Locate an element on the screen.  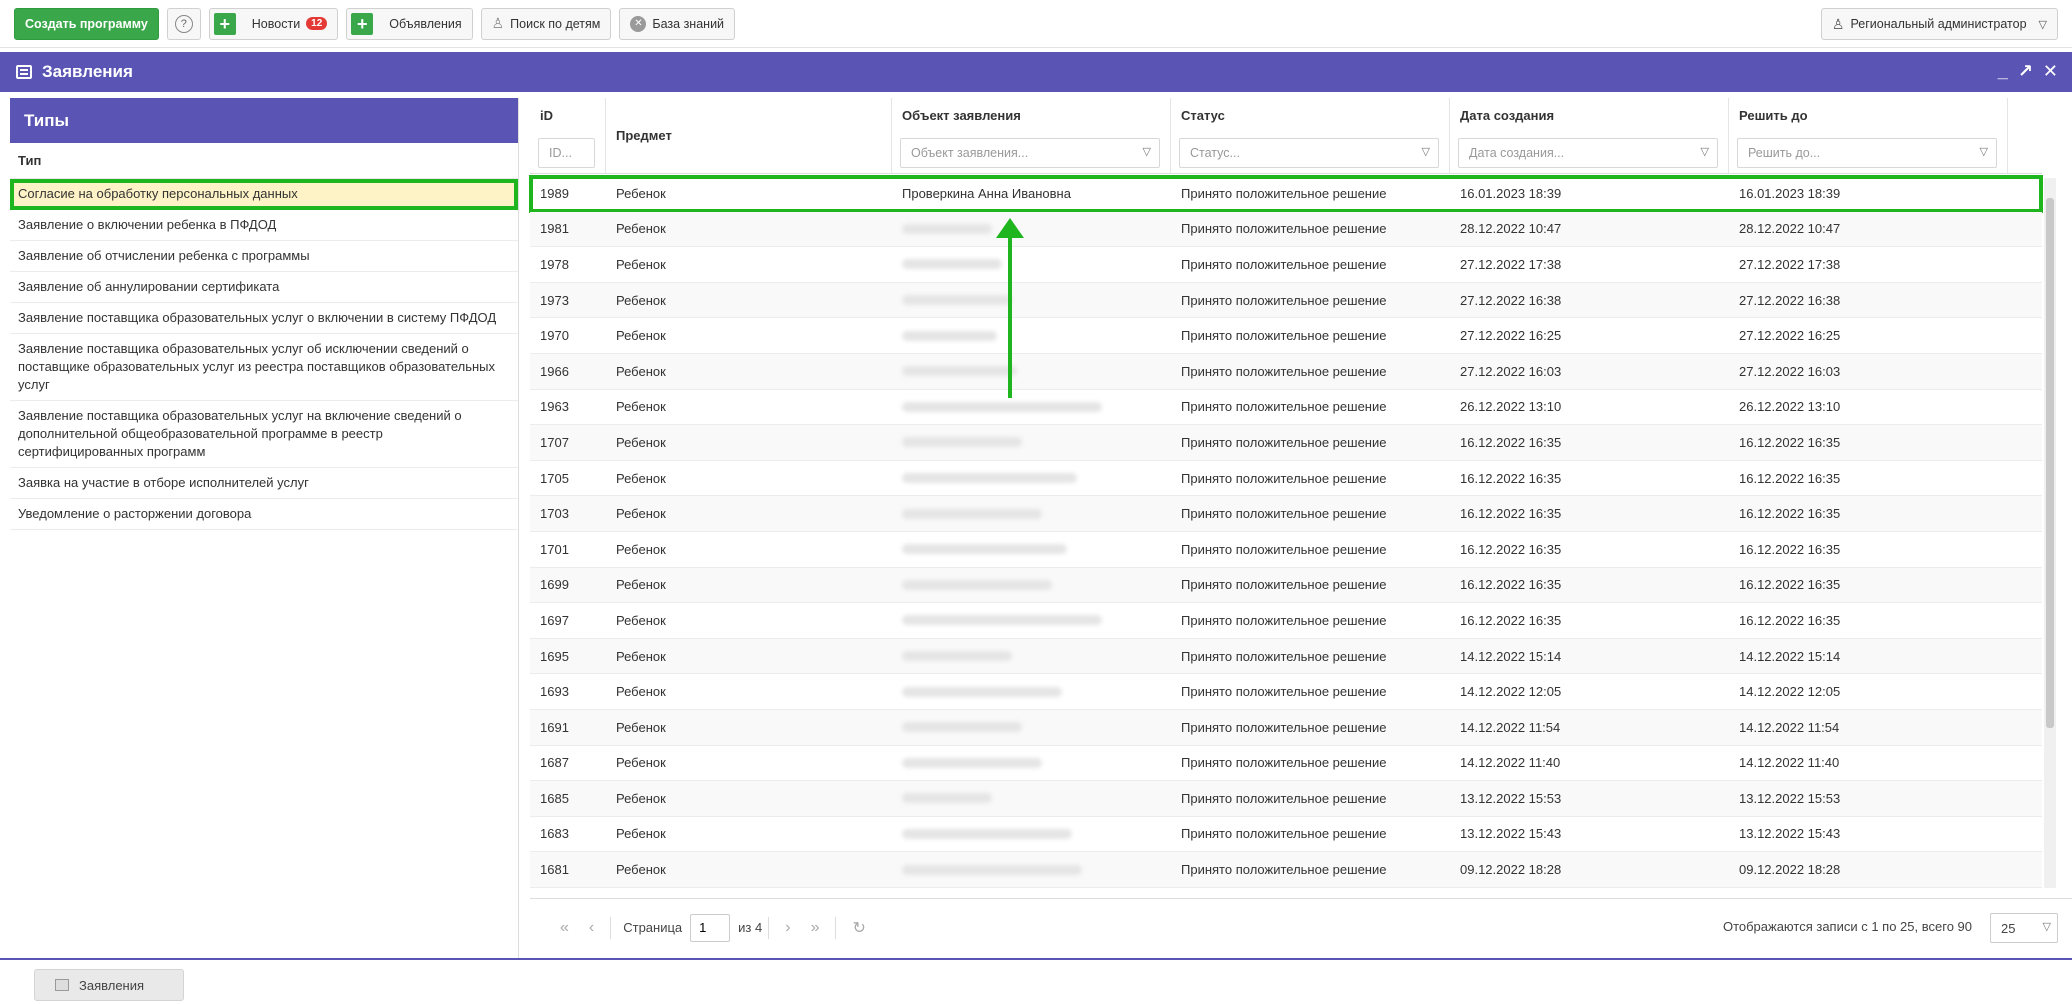
page-size-select: 25 ▽ is located at coordinates (2024, 928).